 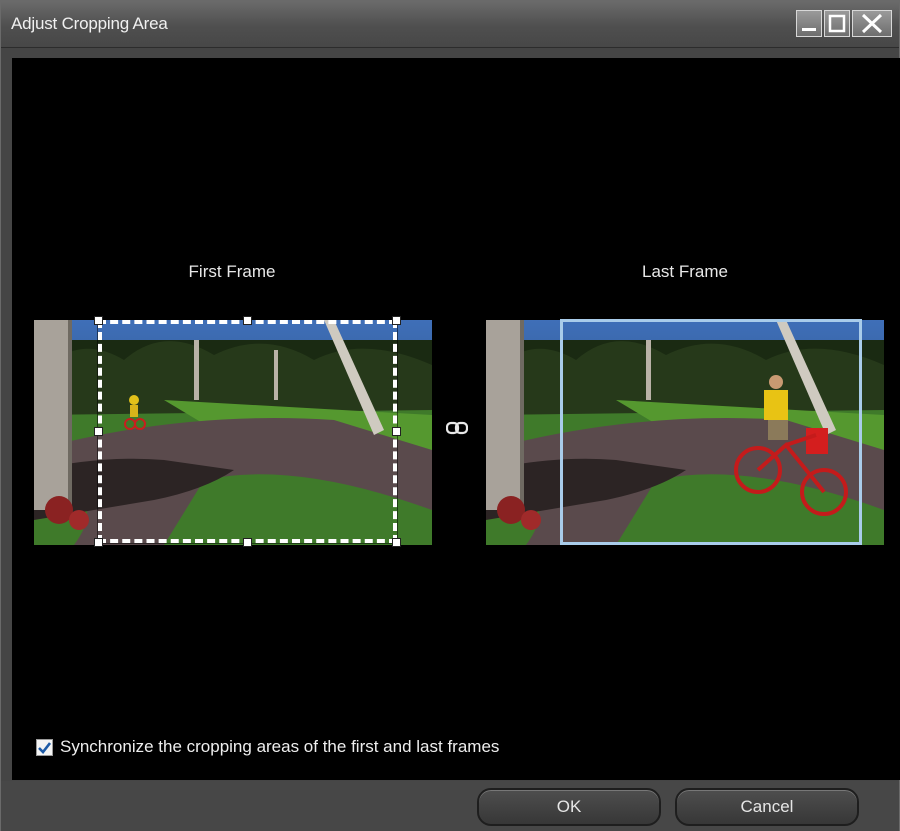 What do you see at coordinates (450, 24) in the screenshot?
I see `title-bar: Adjust Cropping Area` at bounding box center [450, 24].